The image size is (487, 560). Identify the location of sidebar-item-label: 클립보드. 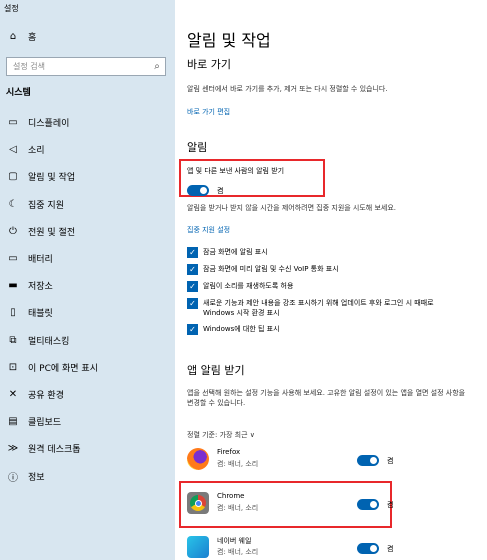
(45, 423).